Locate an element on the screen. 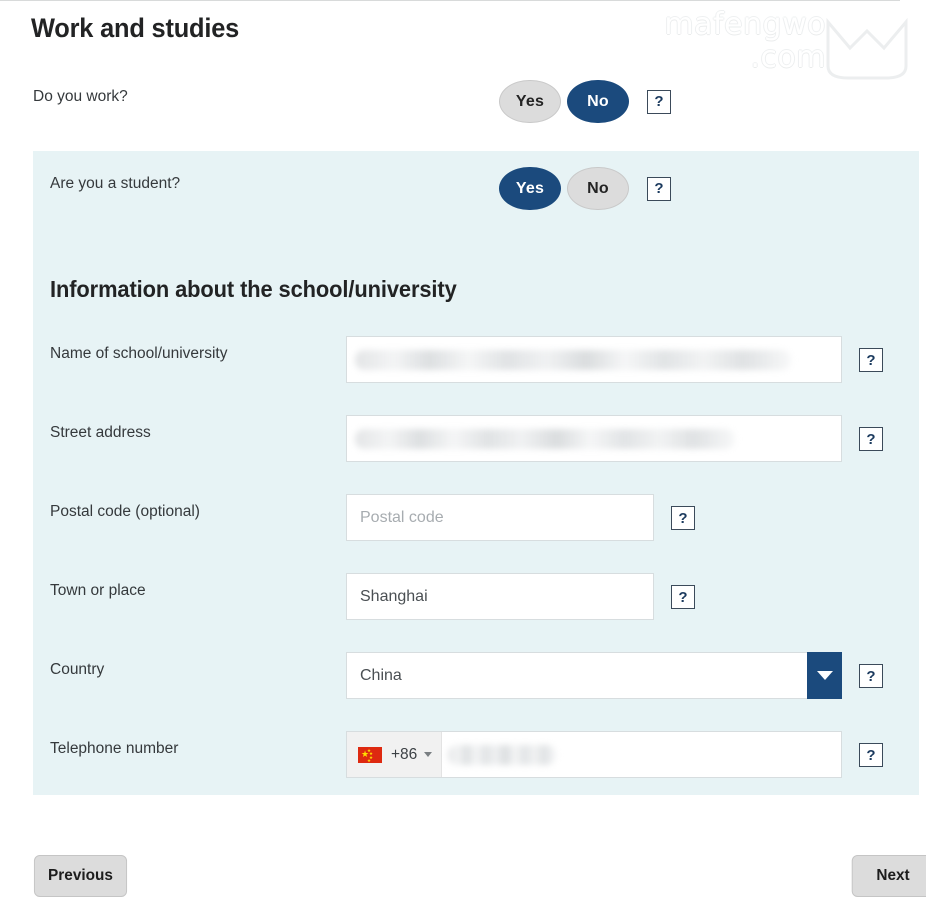 The image size is (926, 903). input-town: Shanghai is located at coordinates (500, 596).